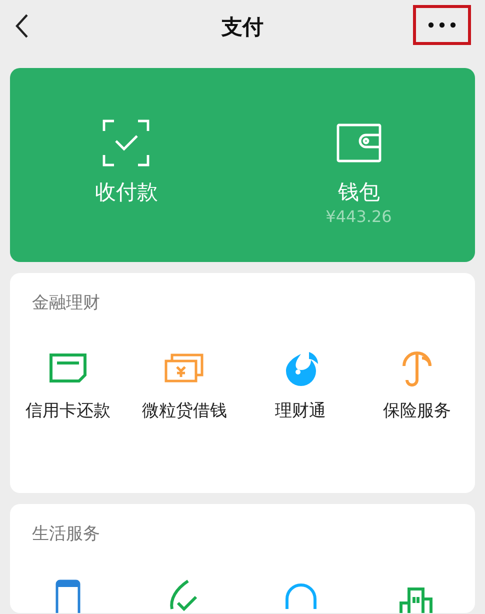 The image size is (485, 614). Describe the element at coordinates (126, 143) in the screenshot. I see `scan-icon` at that location.